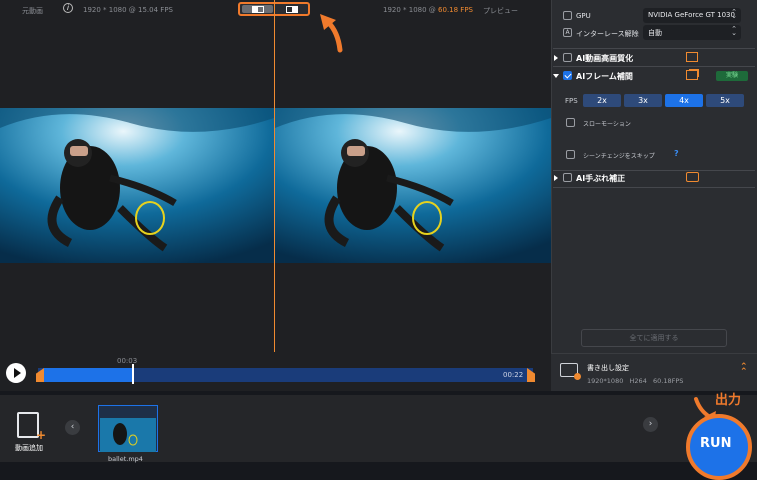  I want to click on deinterlace-label: インターレース解除, so click(607, 34).